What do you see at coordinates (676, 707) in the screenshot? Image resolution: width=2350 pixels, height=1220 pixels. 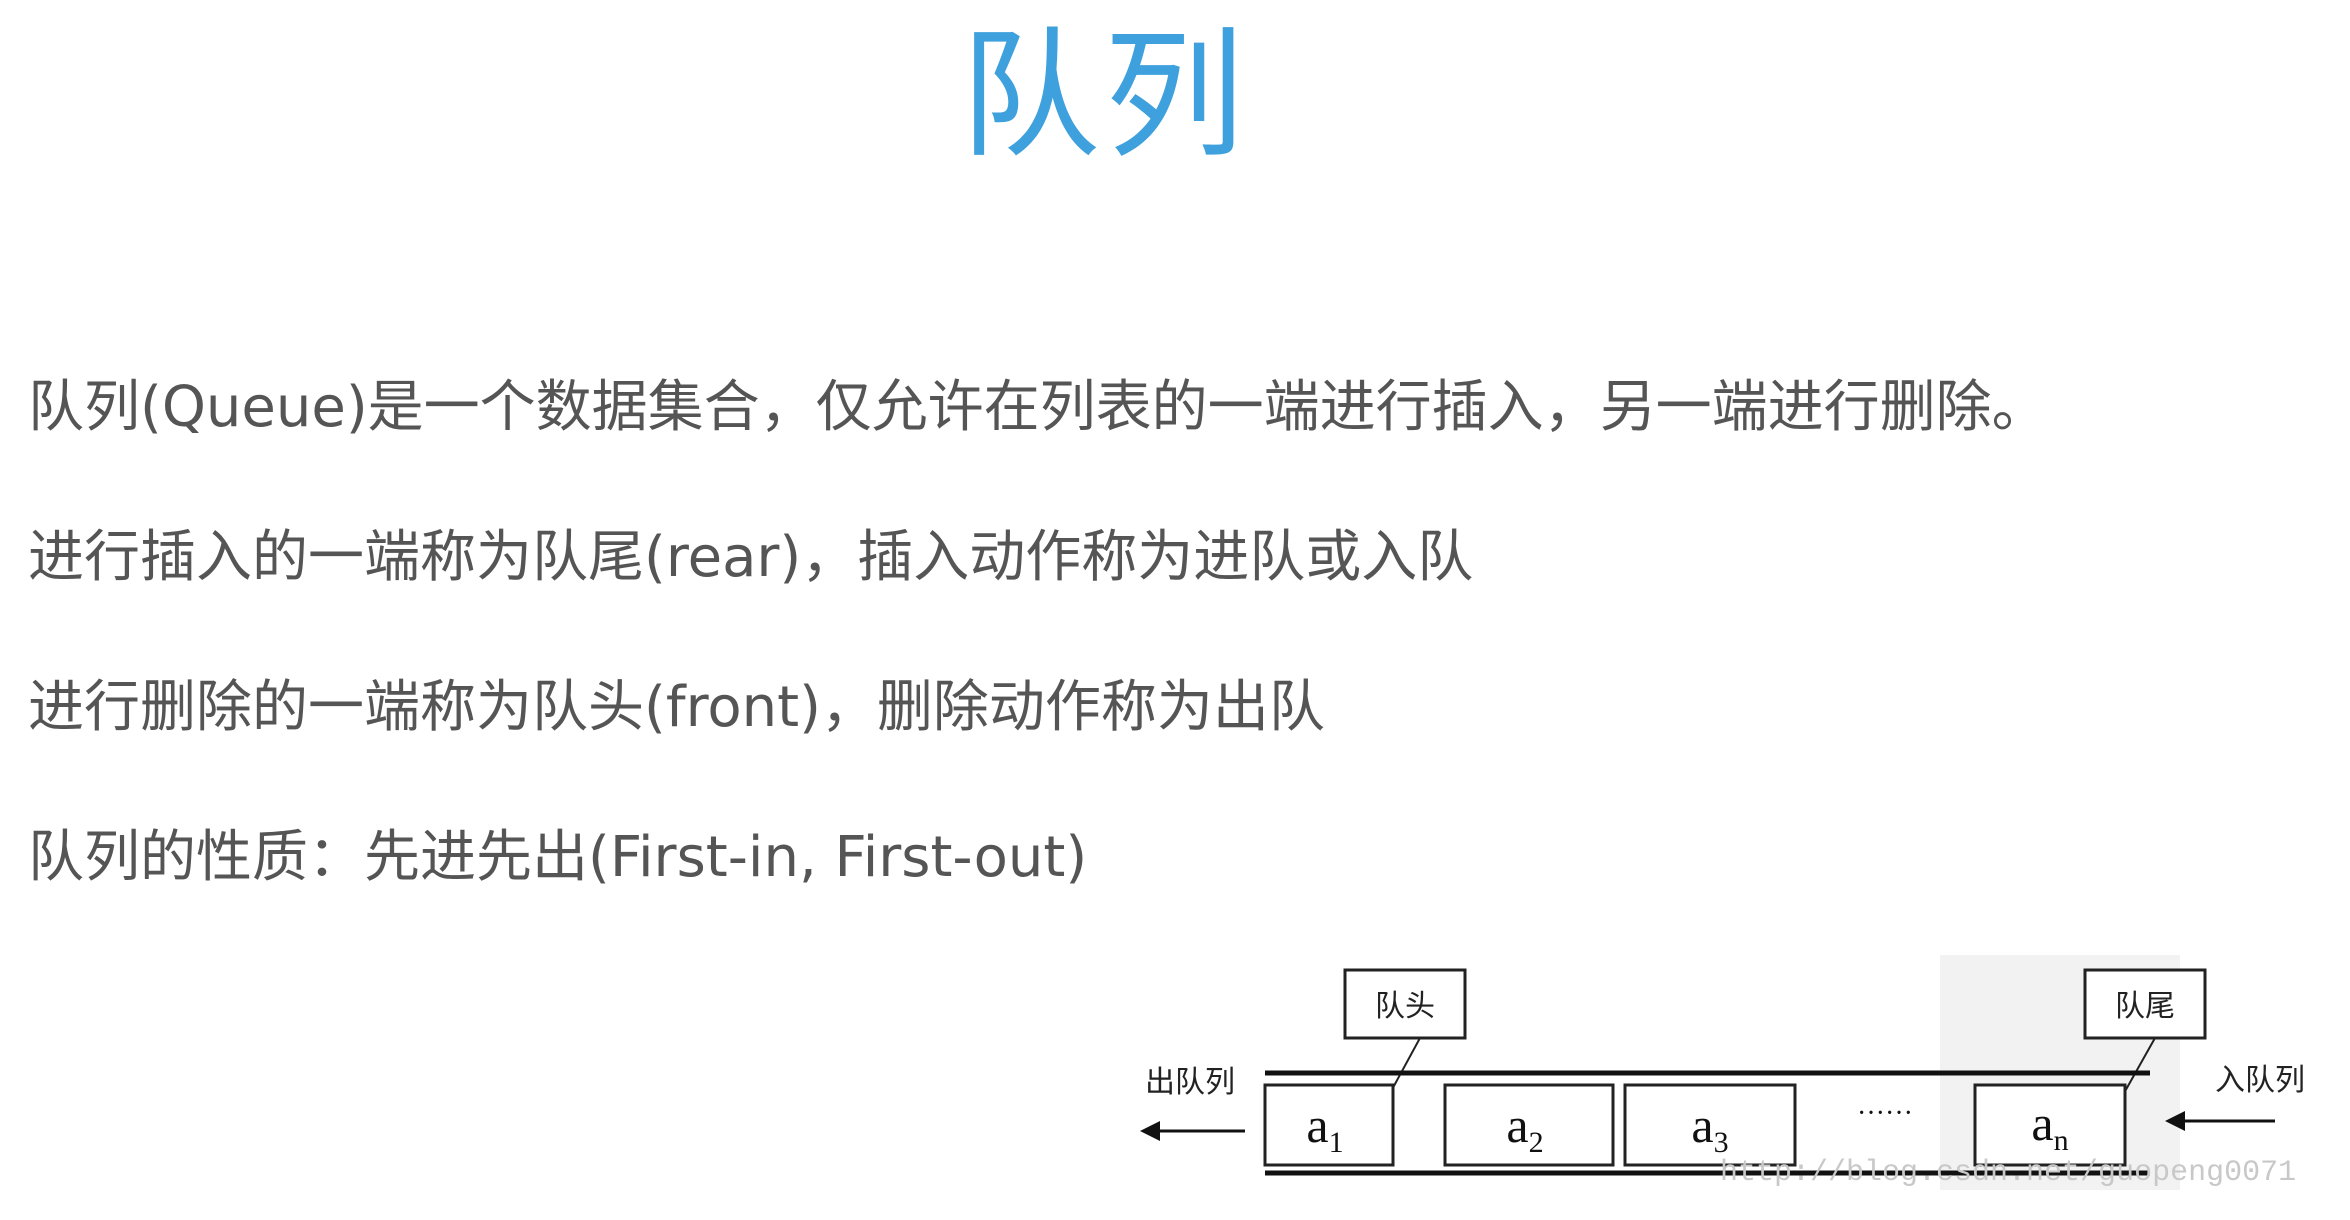 I see `front-description: 进行删除的一端称为队头(front)，删除动作称为出队` at bounding box center [676, 707].